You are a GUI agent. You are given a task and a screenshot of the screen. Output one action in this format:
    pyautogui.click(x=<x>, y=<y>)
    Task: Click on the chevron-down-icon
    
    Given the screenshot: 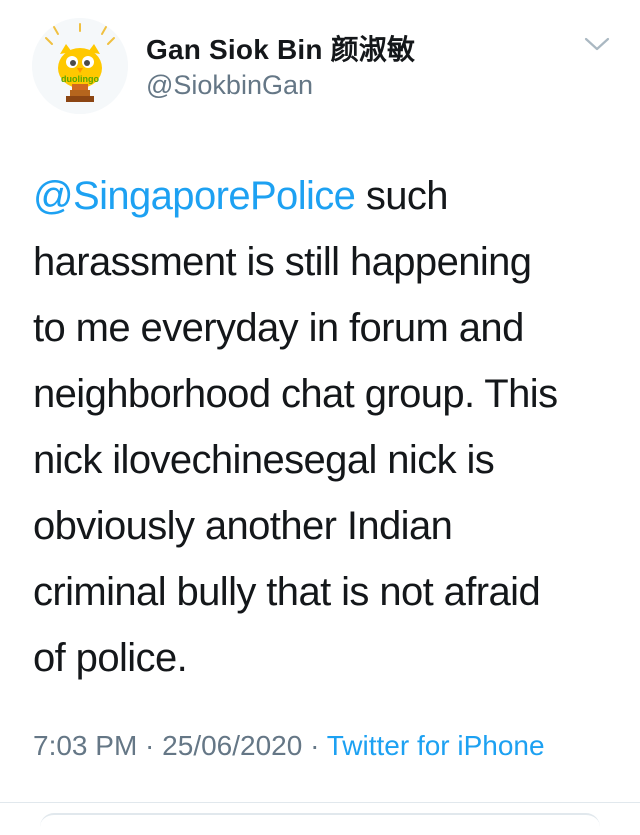 What is the action you would take?
    pyautogui.click(x=597, y=44)
    